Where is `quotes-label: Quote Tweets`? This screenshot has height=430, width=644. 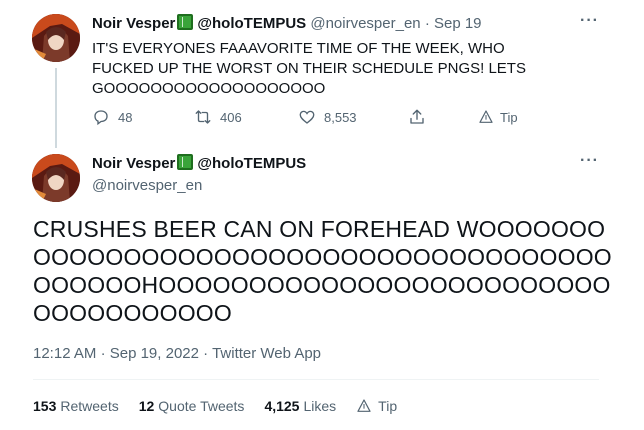 quotes-label: Quote Tweets is located at coordinates (201, 406).